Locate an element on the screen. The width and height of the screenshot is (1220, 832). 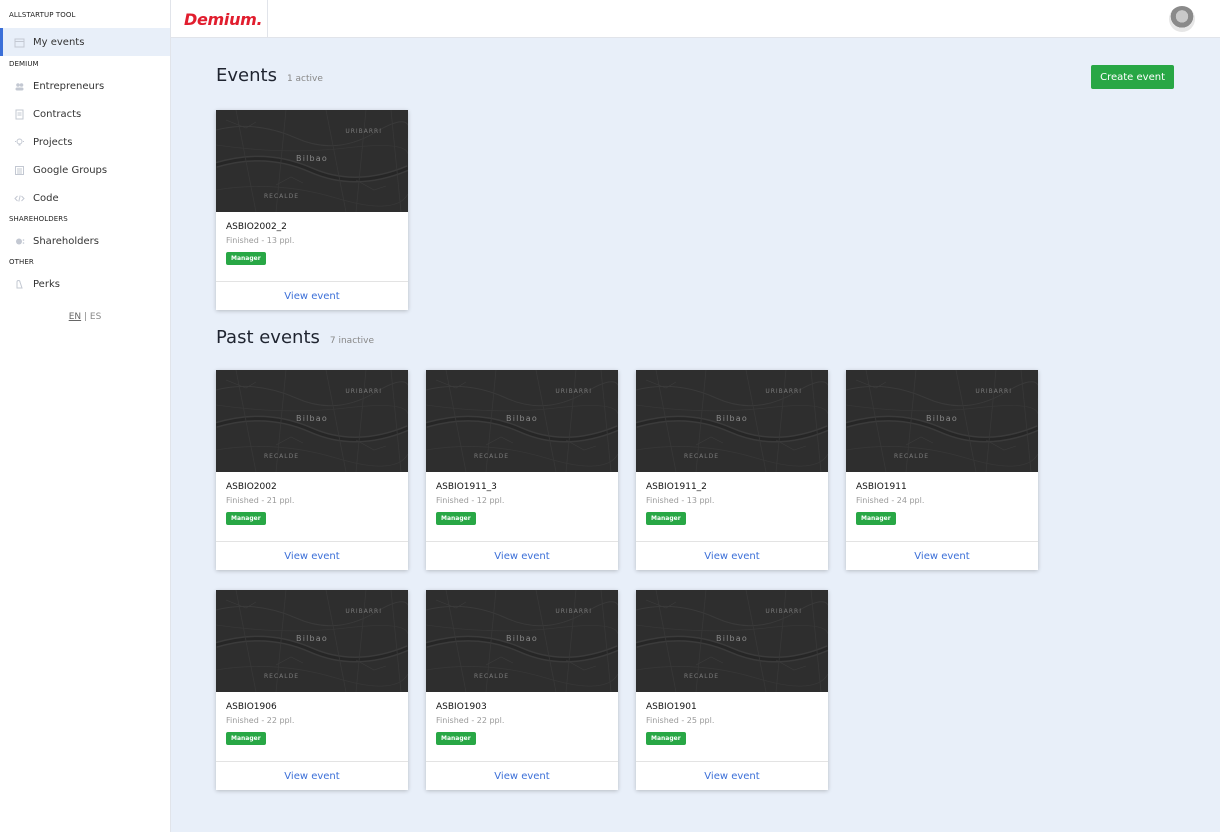
event-status: Finished - 21 ppl. is located at coordinates (260, 500).